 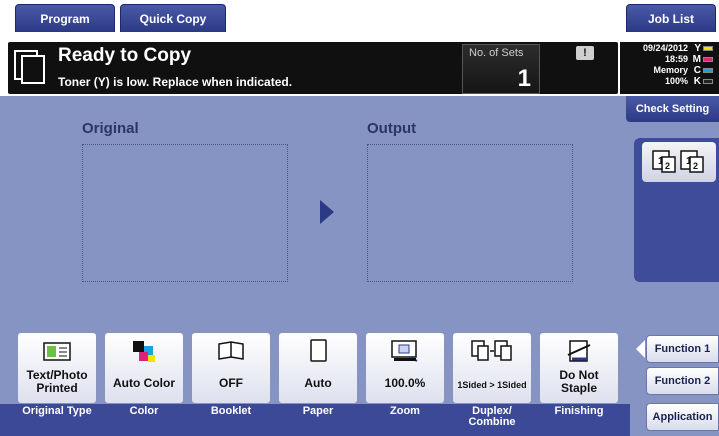 I want to click on toner-level-row: M, so click(x=705, y=59).